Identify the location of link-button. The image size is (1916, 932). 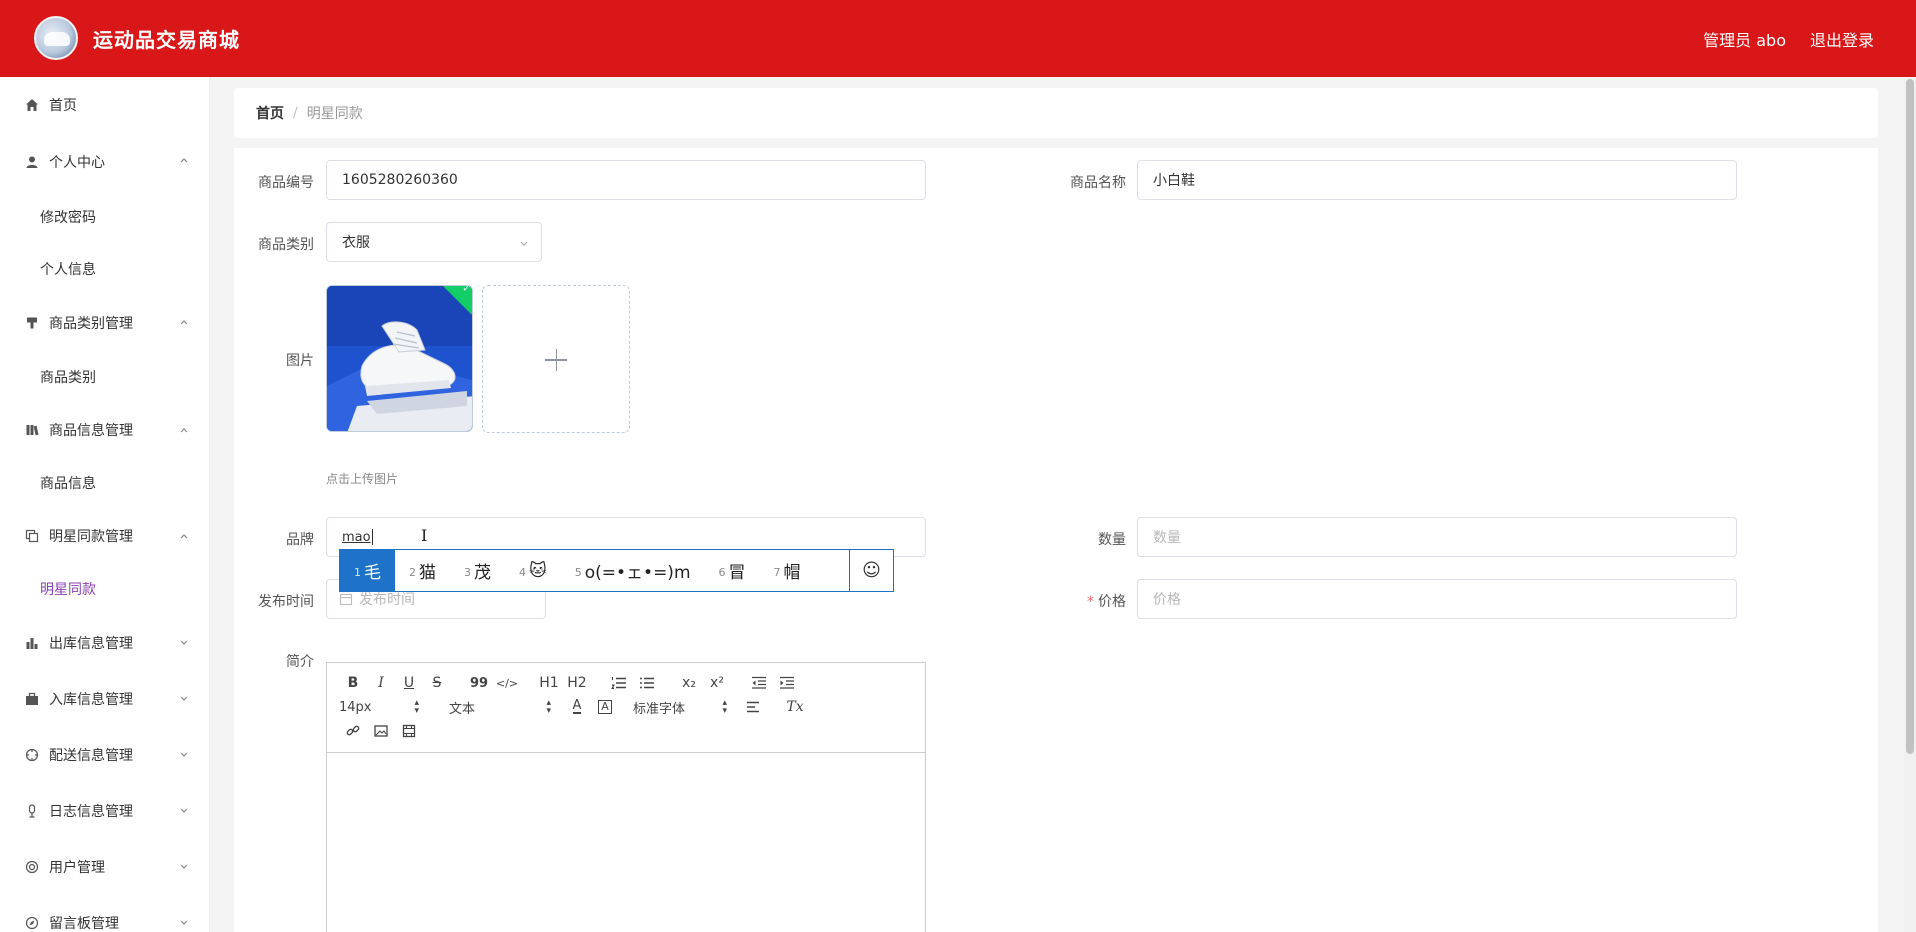
(353, 731).